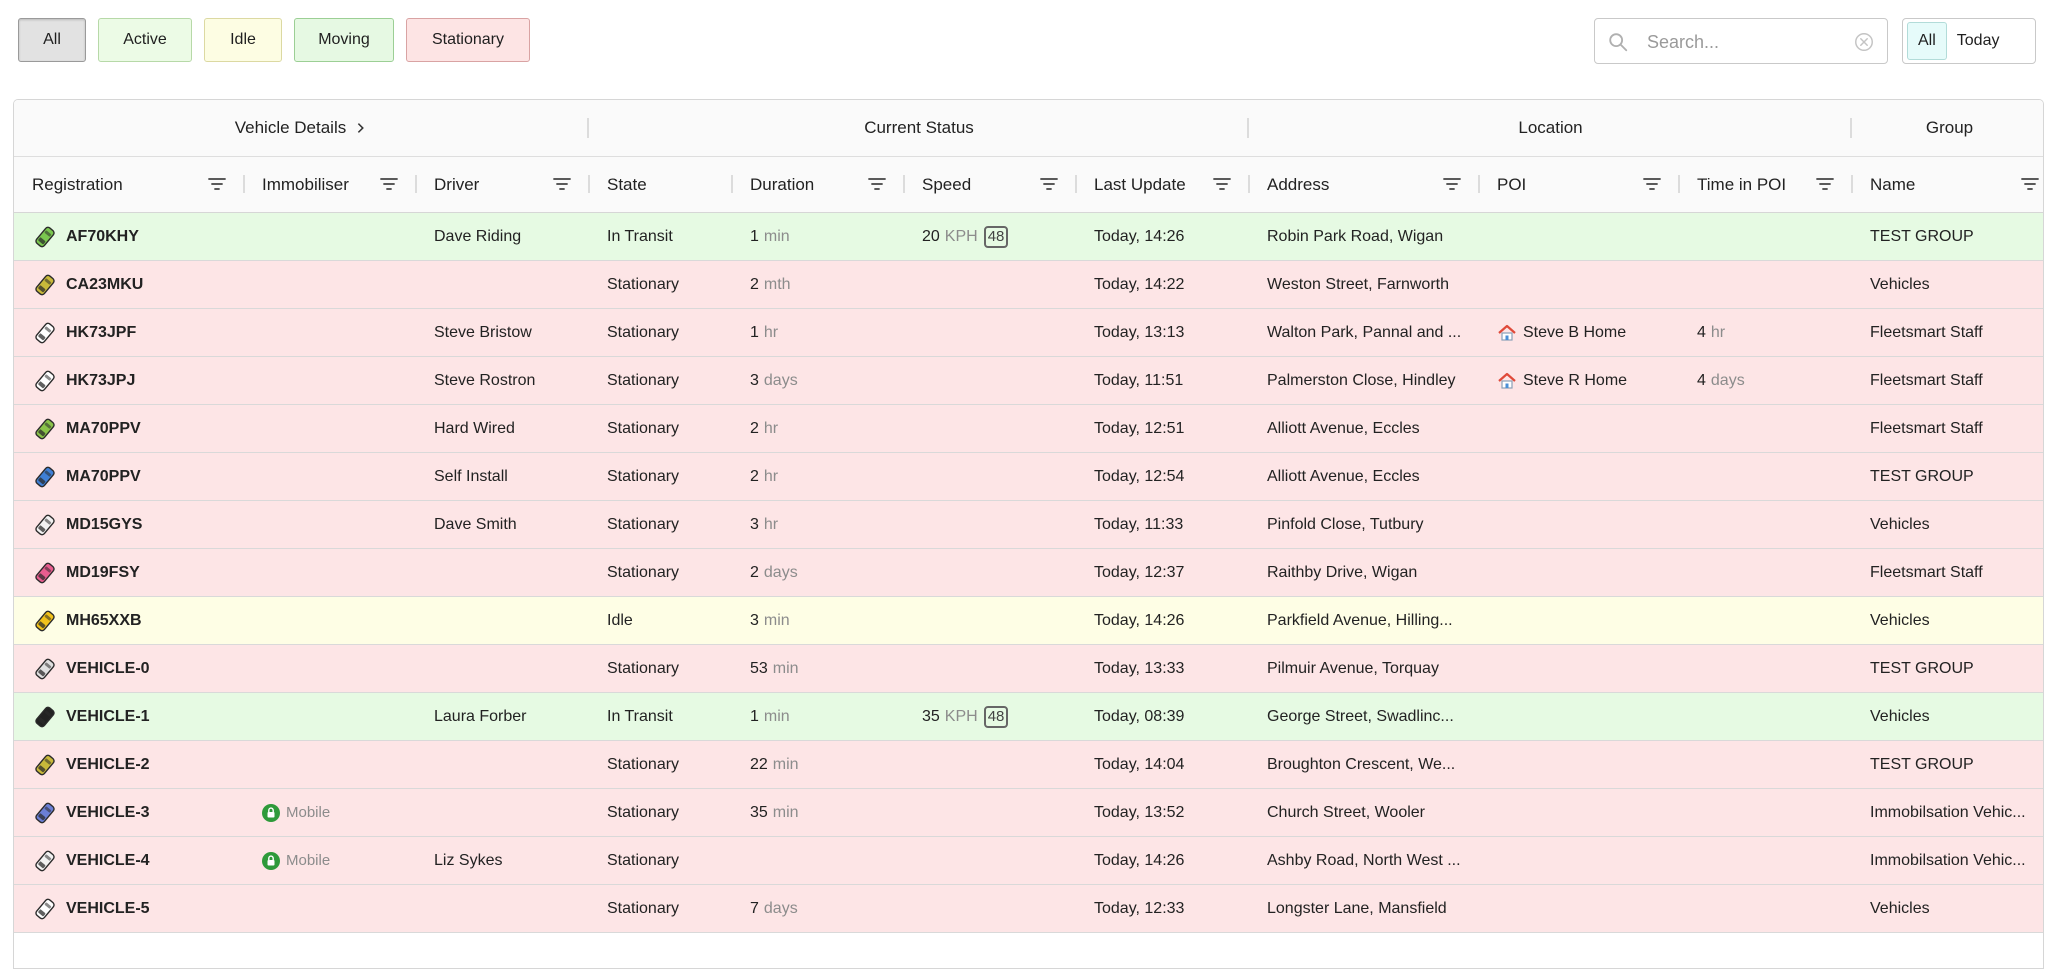 Image resolution: width=2048 pixels, height=969 pixels. Describe the element at coordinates (1357, 908) in the screenshot. I see `address-text: Longster Lane, Mansfield` at that location.